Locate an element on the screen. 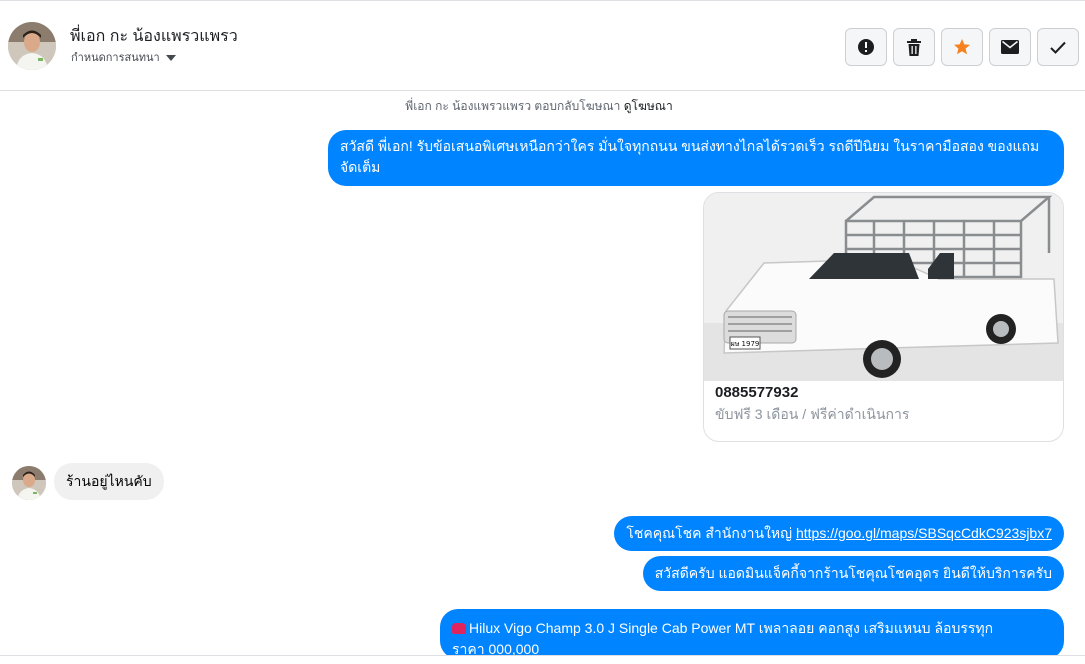 This screenshot has height=664, width=1085. delete-button is located at coordinates (914, 47).